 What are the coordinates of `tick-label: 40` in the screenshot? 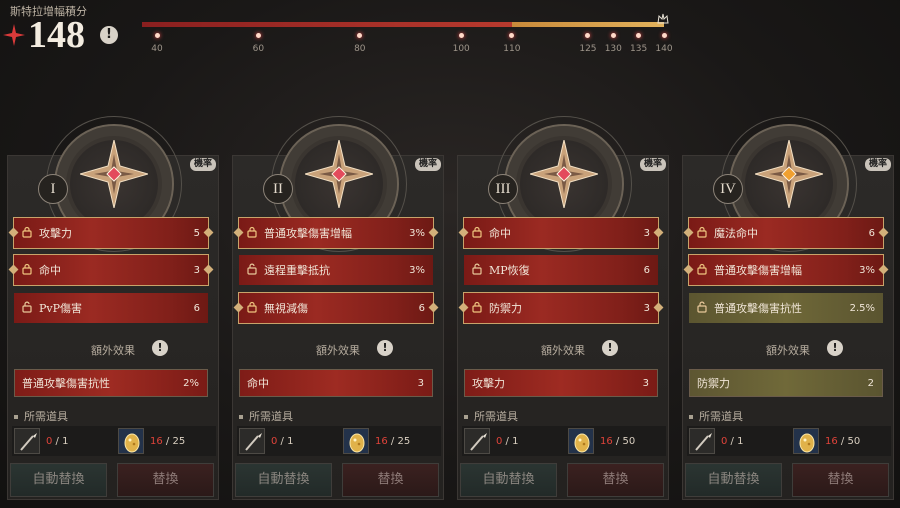 It's located at (157, 49).